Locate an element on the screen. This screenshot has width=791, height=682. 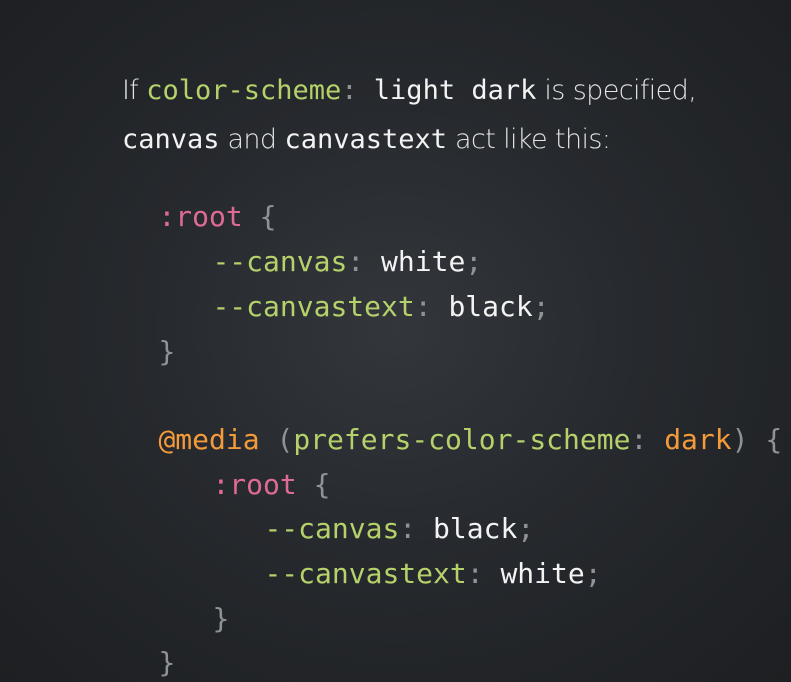
code-dark-declaration-canvastext: --canvastext: white; is located at coordinates (399, 574).